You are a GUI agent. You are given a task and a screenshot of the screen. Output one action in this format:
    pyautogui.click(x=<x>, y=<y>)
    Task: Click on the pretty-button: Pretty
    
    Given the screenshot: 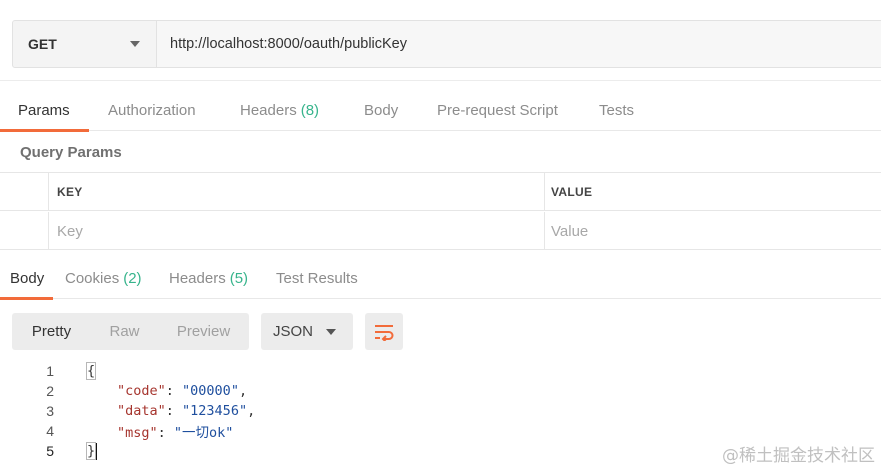 What is the action you would take?
    pyautogui.click(x=51, y=331)
    